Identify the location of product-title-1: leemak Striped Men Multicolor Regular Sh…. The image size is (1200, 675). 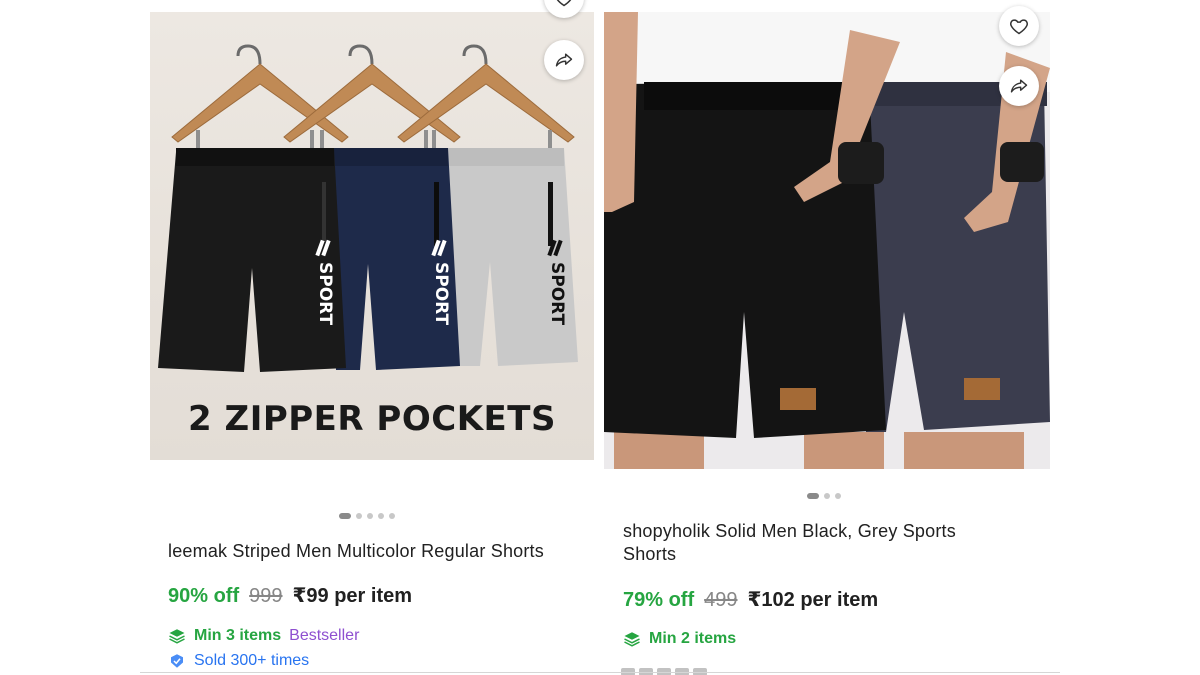
(378, 551).